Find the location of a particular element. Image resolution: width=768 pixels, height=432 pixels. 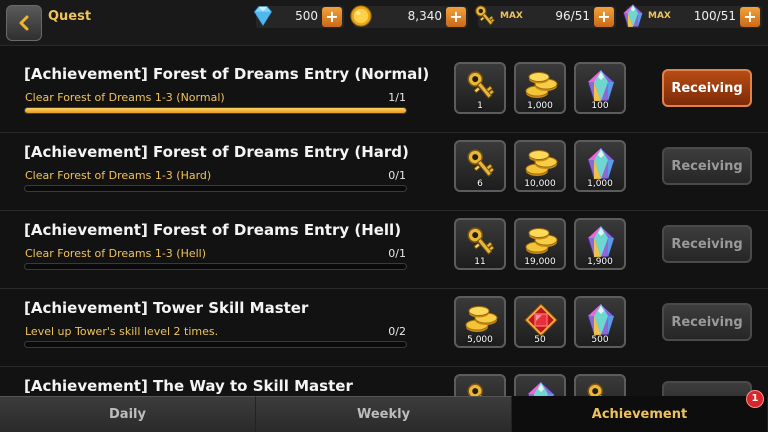

resource-value: 96/51 is located at coordinates (572, 16).